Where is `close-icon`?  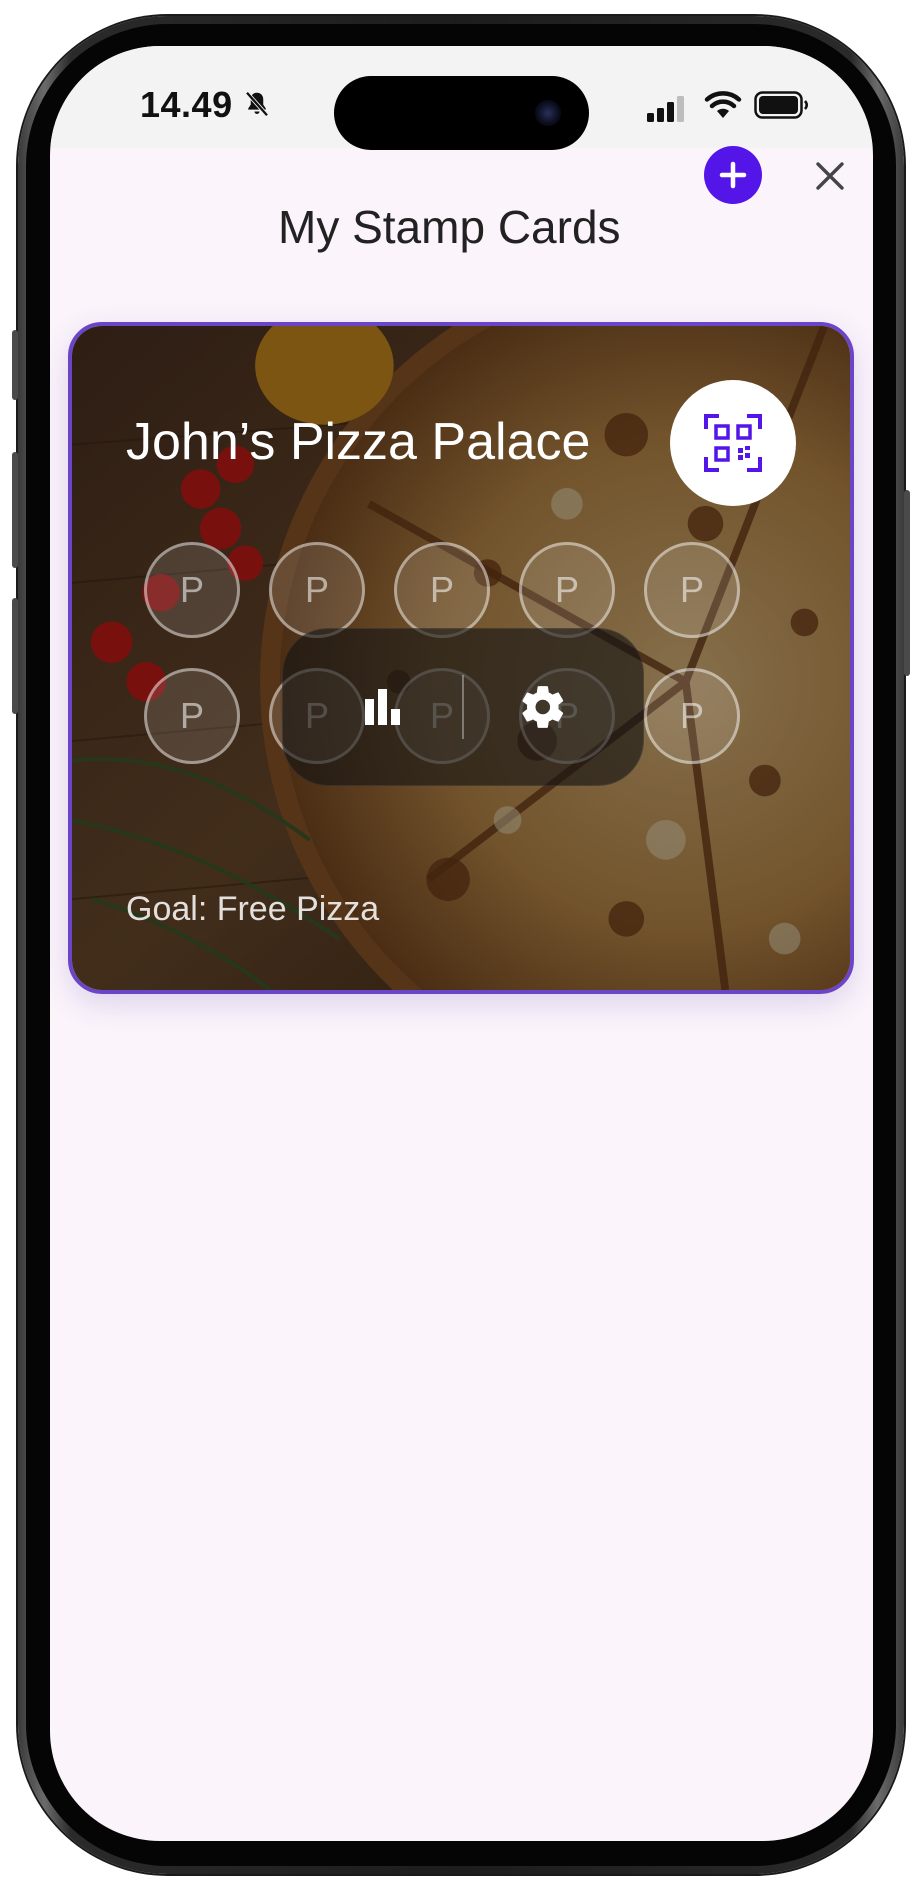
close-icon is located at coordinates (830, 176).